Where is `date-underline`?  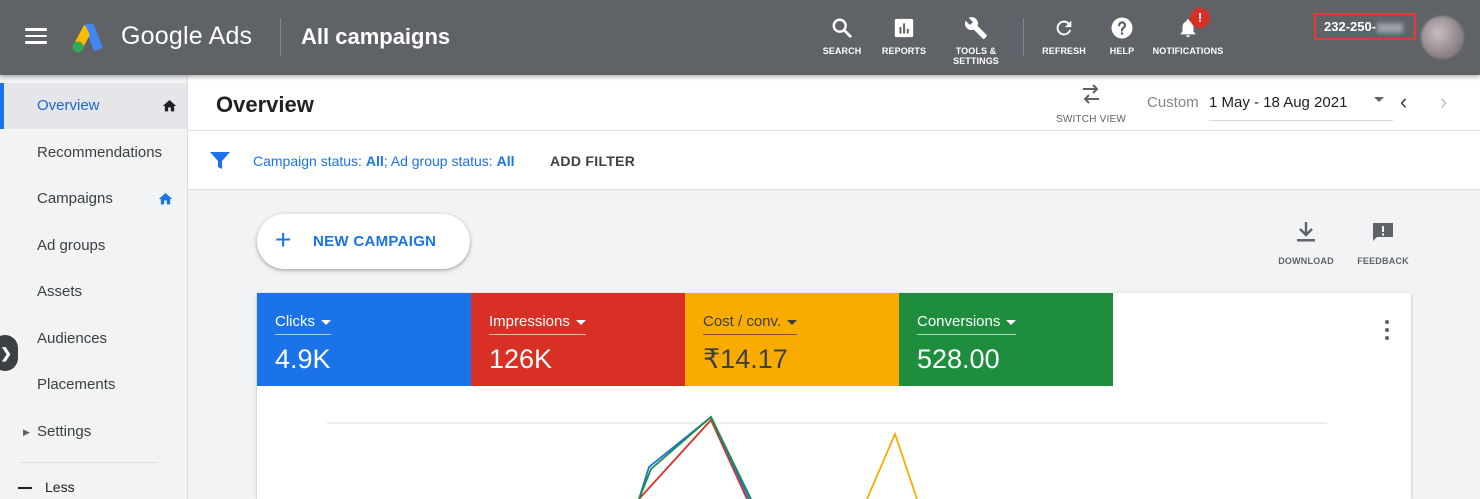
date-underline is located at coordinates (1301, 120).